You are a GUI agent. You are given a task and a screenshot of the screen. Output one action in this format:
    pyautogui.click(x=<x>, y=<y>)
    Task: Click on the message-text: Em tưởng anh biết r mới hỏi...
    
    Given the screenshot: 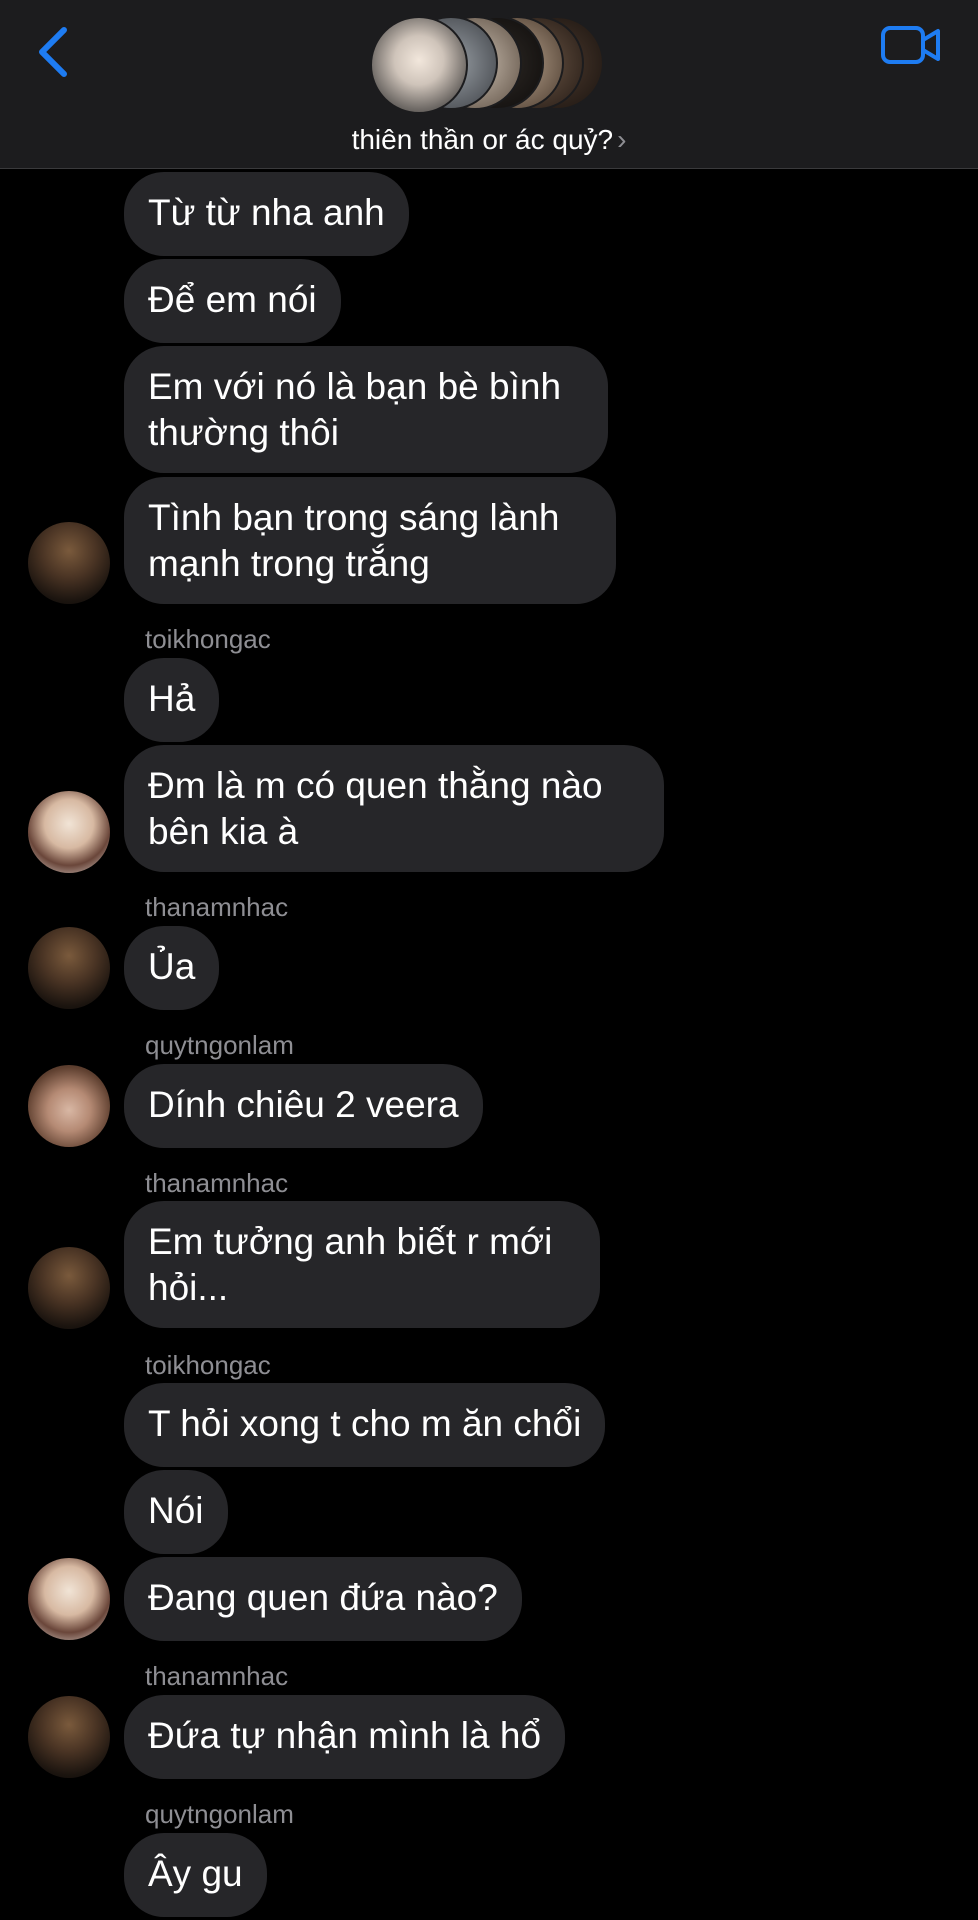 What is the action you would take?
    pyautogui.click(x=350, y=1264)
    